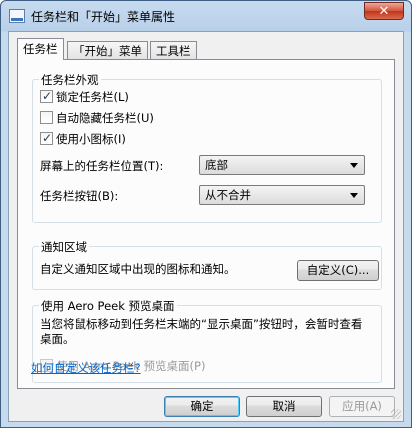 The image size is (414, 430). Describe the element at coordinates (79, 196) in the screenshot. I see `buttons-label: 任务栏按钮(B):` at that location.